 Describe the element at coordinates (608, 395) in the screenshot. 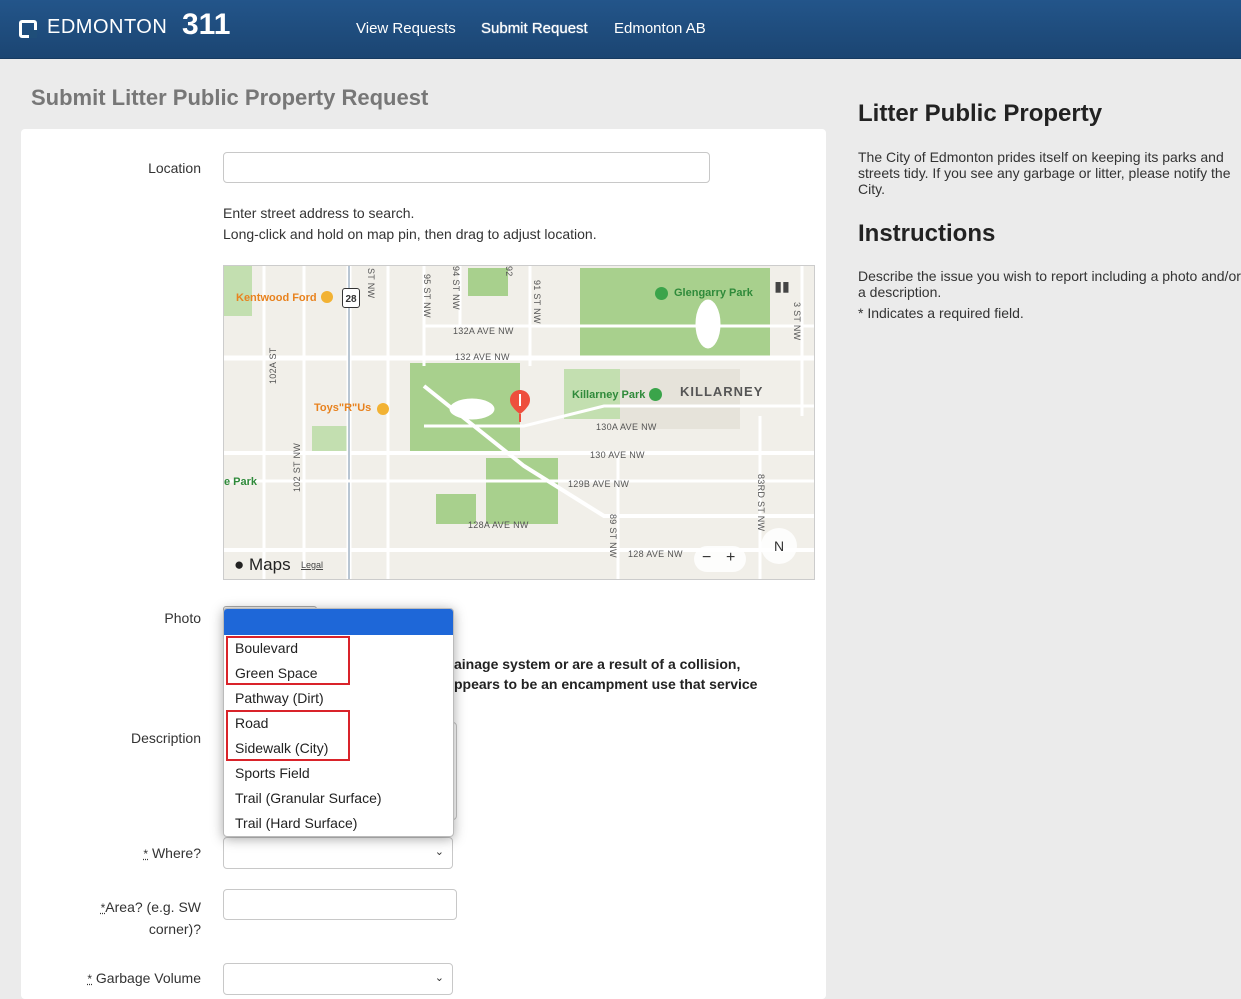

I see `poi-killarney-park: Killarney Park` at that location.